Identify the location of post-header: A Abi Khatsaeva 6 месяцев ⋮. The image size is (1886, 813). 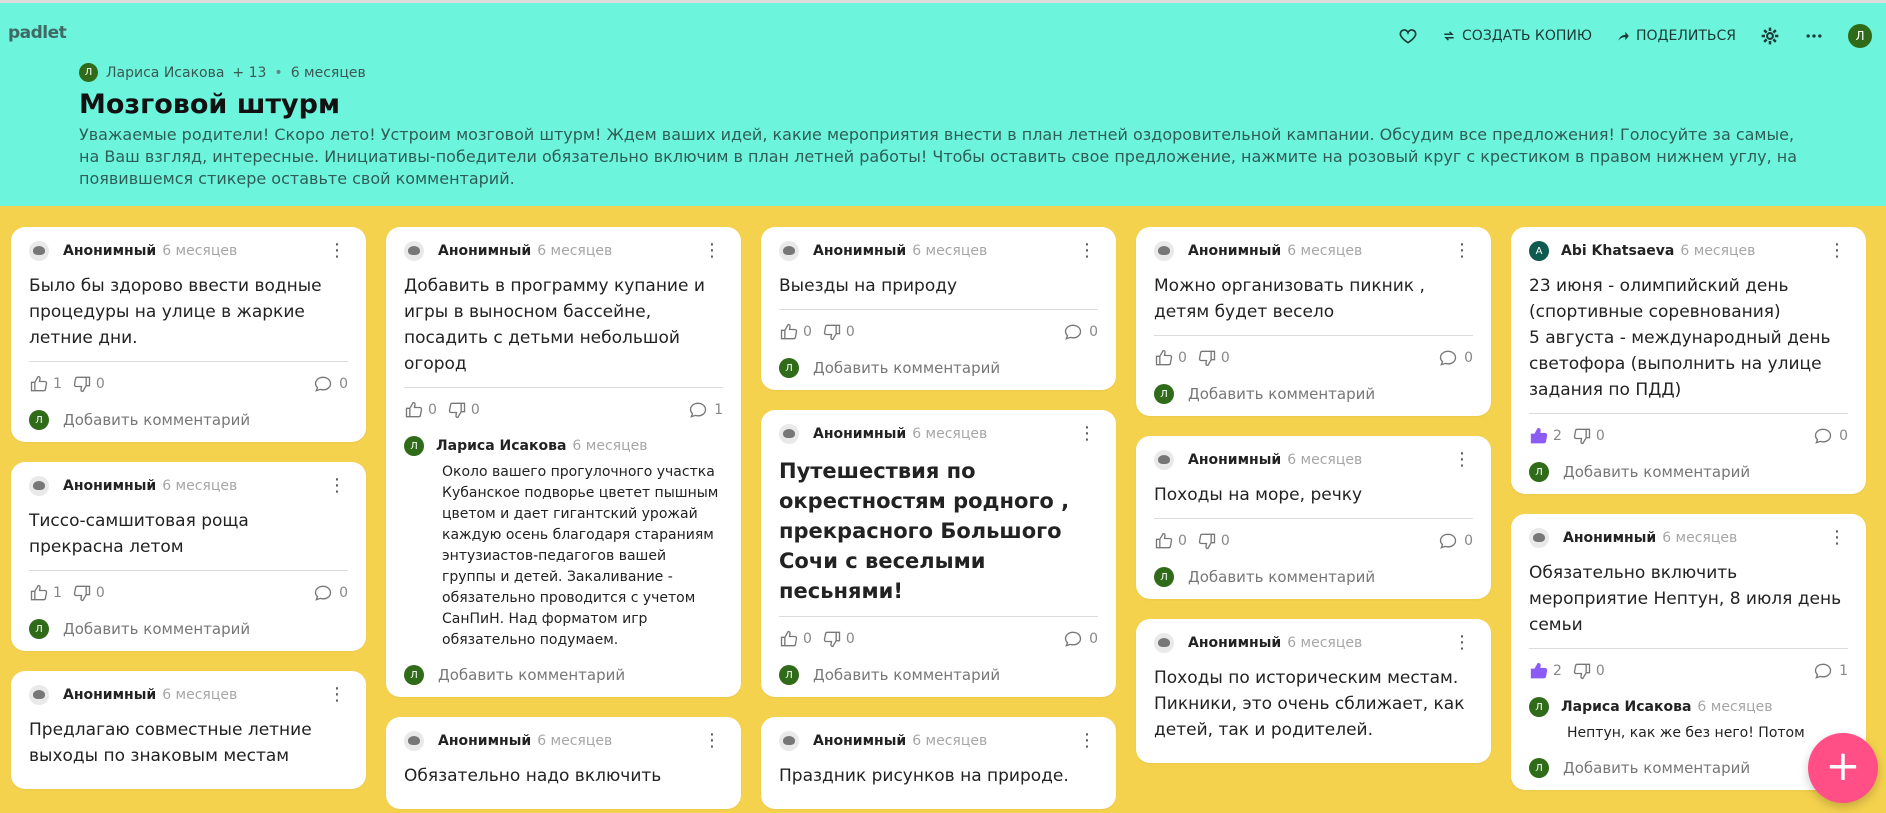
(1688, 251).